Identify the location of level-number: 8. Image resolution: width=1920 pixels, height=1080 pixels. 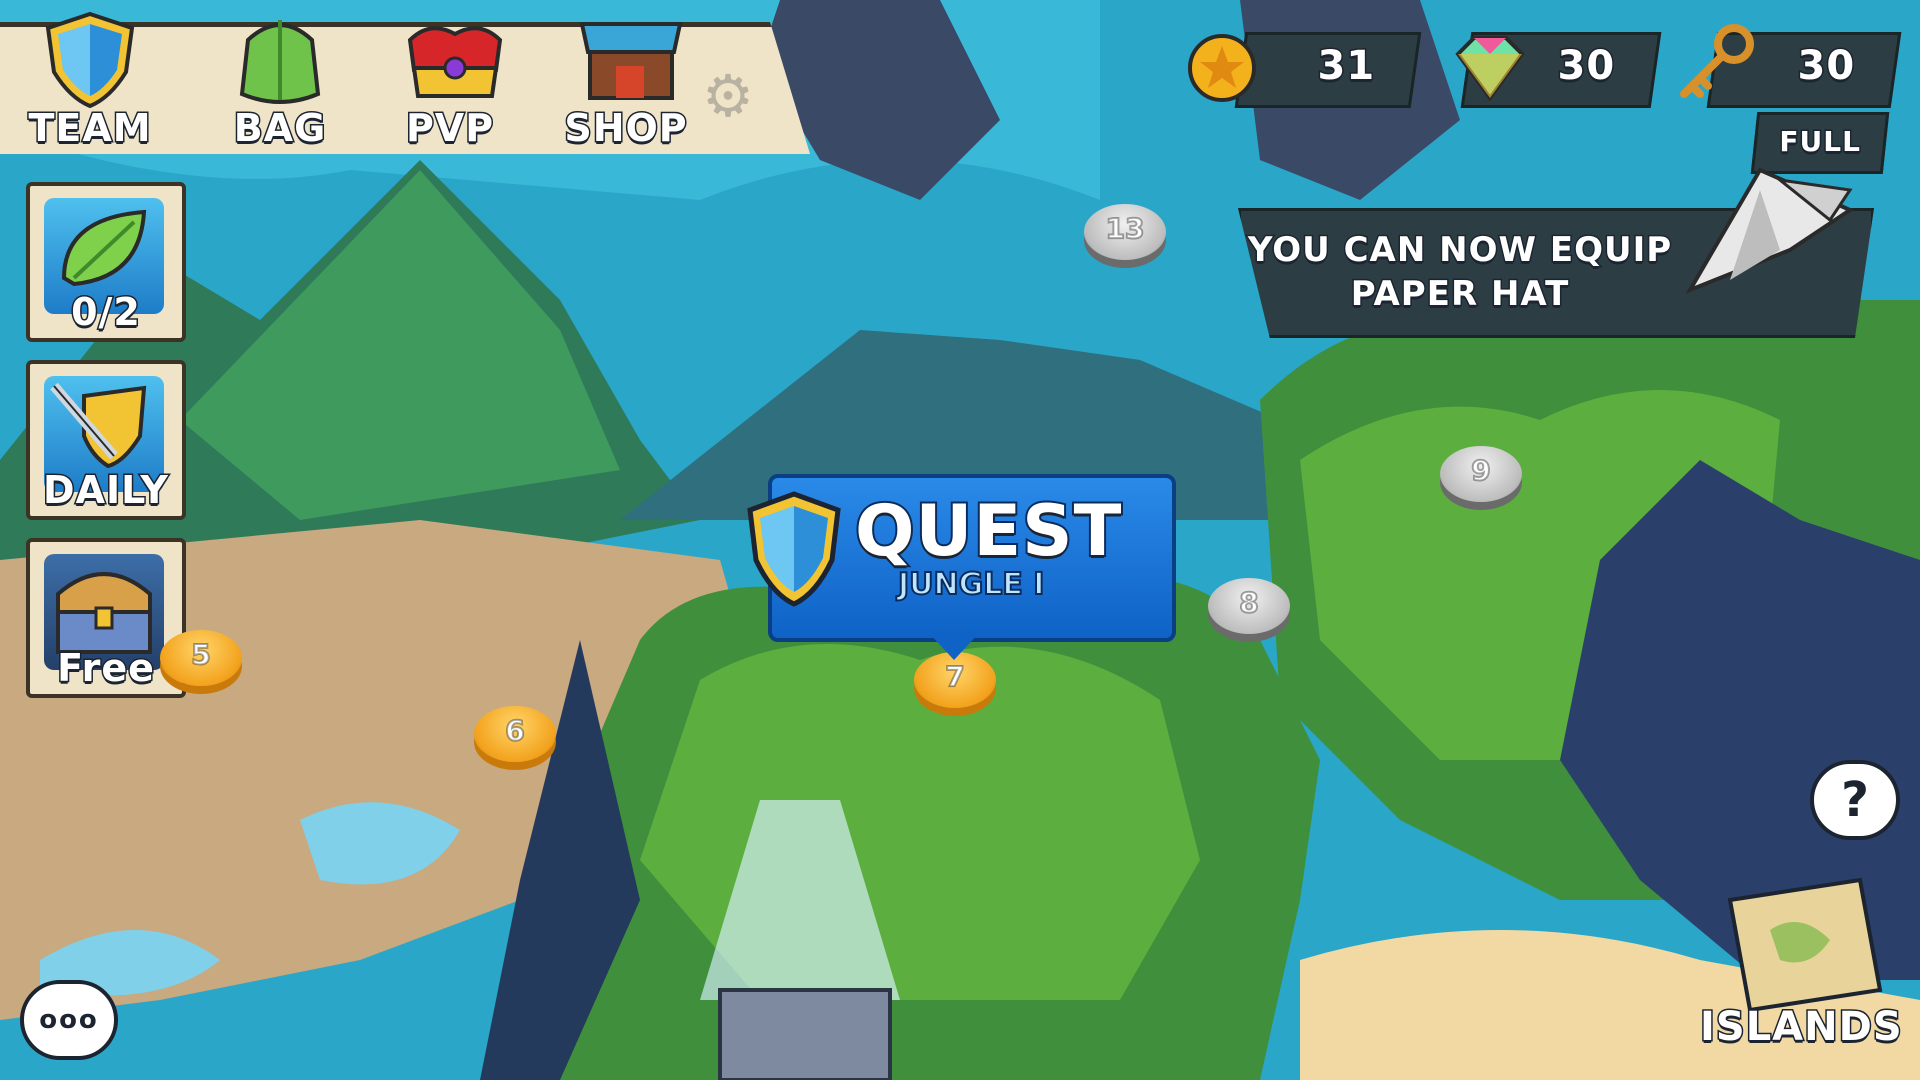
(1248, 602).